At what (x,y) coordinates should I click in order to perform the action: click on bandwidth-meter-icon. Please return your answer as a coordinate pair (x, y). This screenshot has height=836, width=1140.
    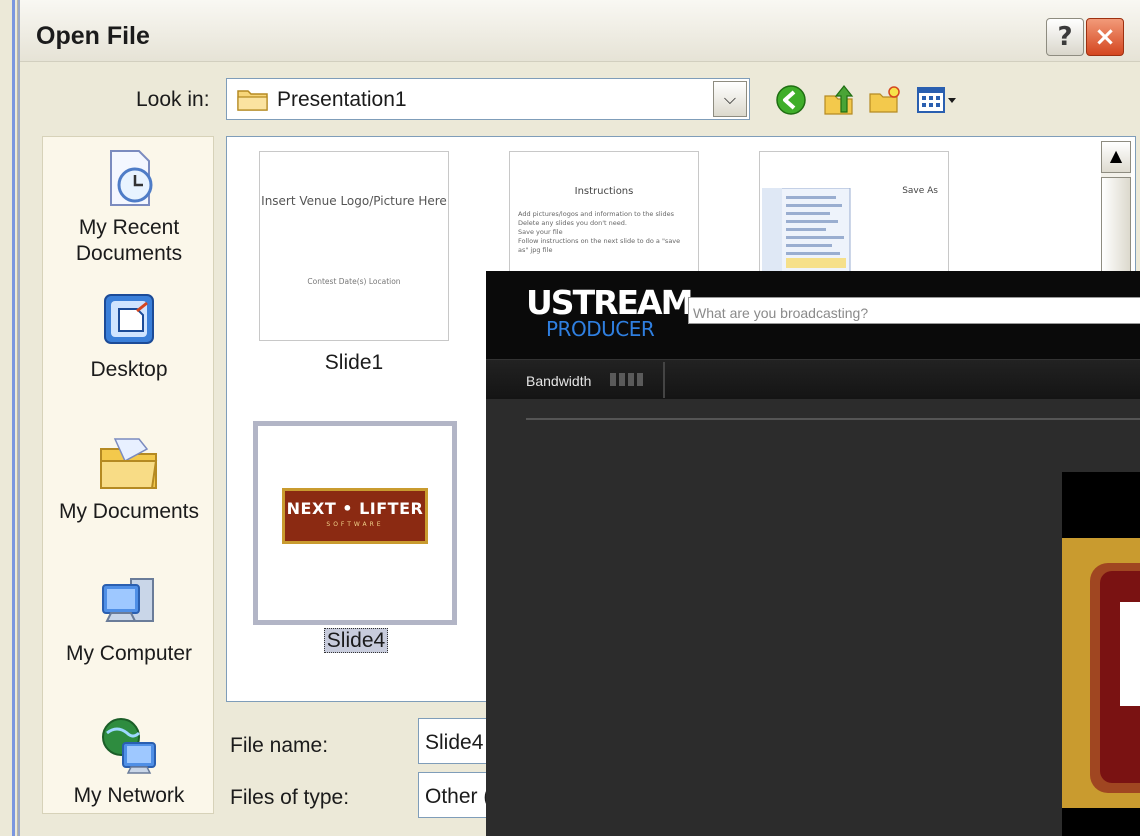
    Looking at the image, I should click on (629, 380).